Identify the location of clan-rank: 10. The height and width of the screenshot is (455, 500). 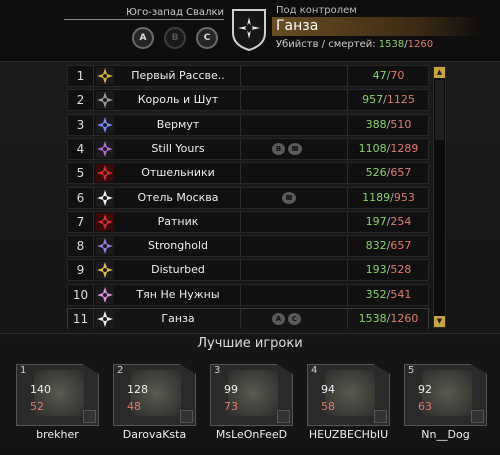
(81, 294).